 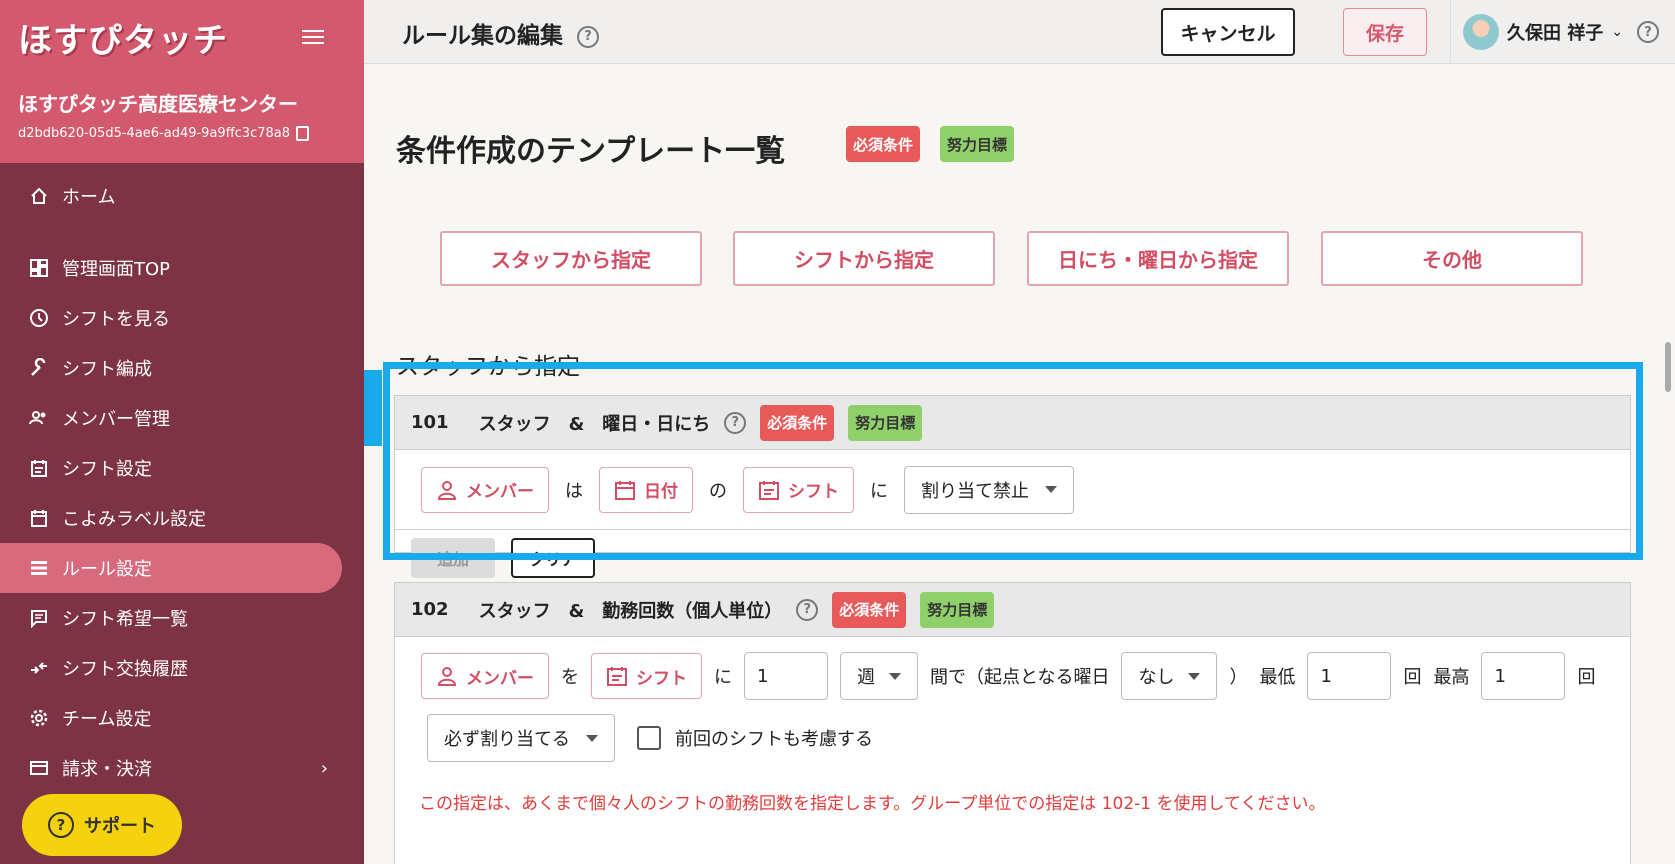 What do you see at coordinates (182, 418) in the screenshot?
I see `sidebar-item-members: メンバー管理` at bounding box center [182, 418].